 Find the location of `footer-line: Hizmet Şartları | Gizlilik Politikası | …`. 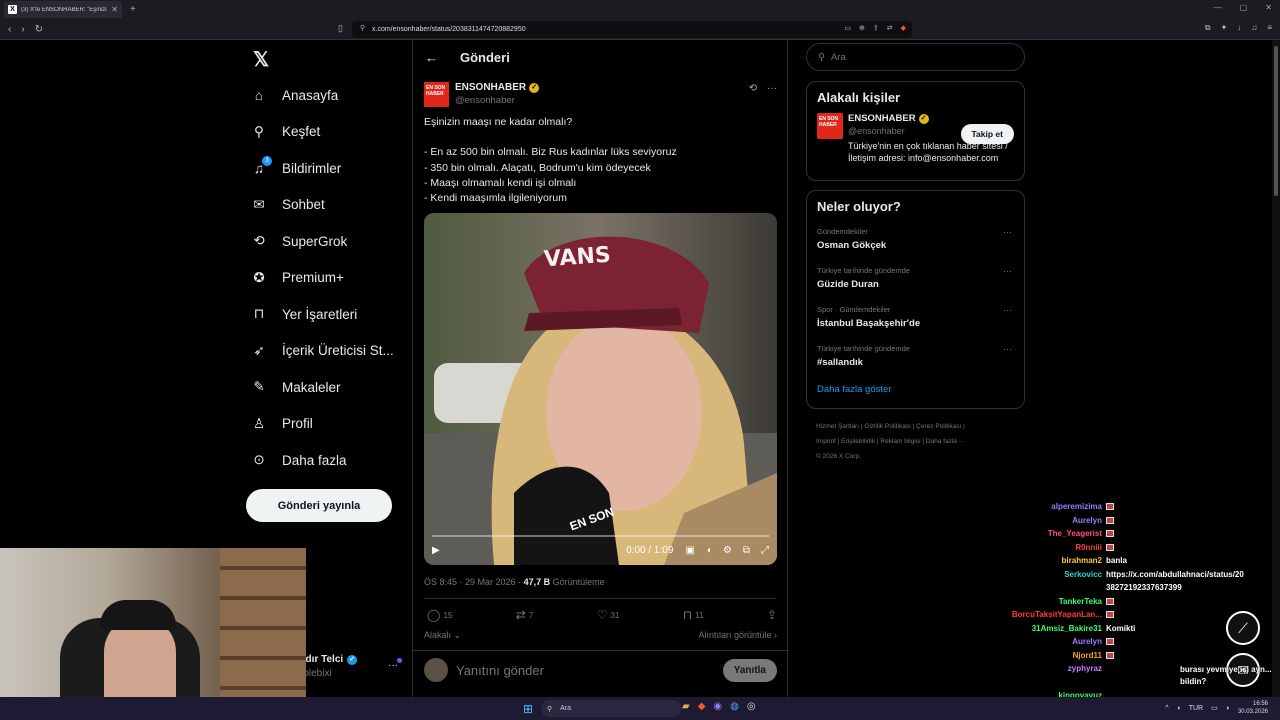

footer-line: Hizmet Şartları | Gizlilik Politikası | … is located at coordinates (921, 426).